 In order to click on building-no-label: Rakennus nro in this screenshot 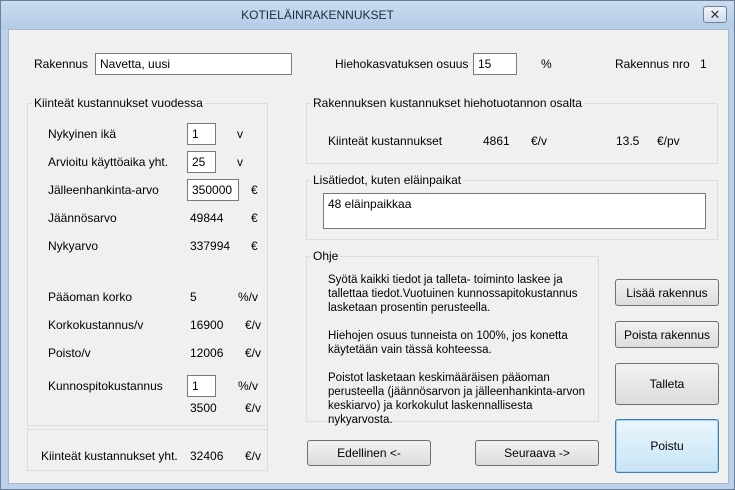, I will do `click(652, 64)`.